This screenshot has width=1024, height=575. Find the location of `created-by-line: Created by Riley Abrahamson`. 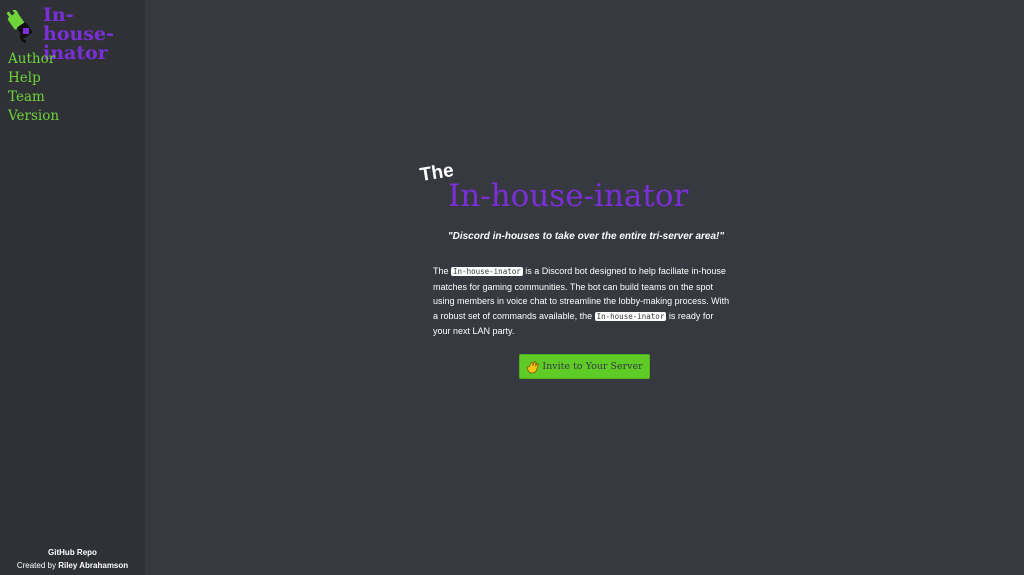

created-by-line: Created by Riley Abrahamson is located at coordinates (72, 565).